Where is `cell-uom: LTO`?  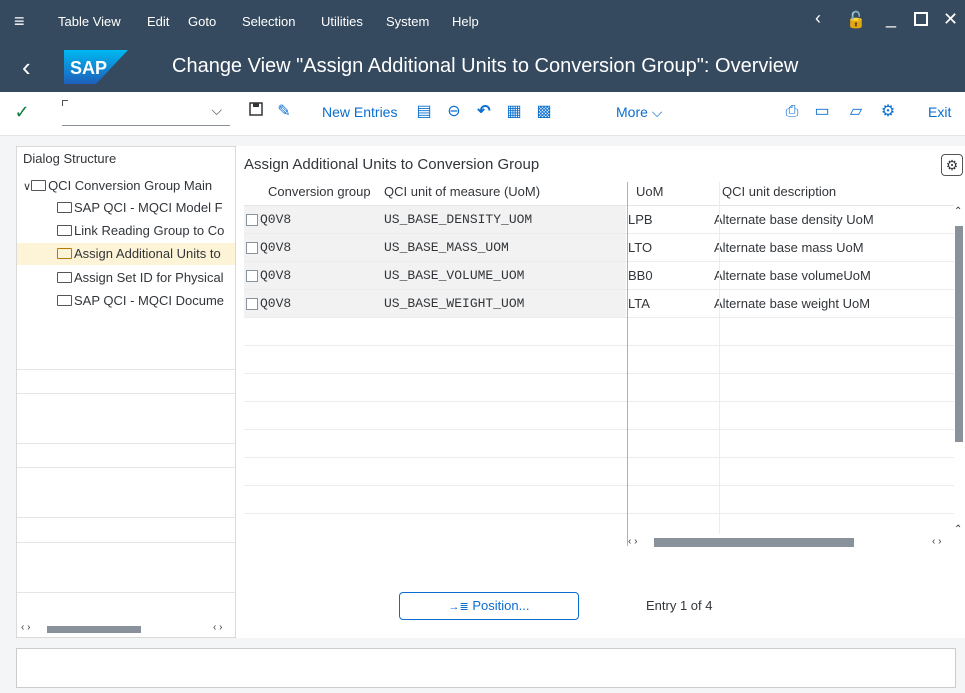
cell-uom: LTO is located at coordinates (640, 247).